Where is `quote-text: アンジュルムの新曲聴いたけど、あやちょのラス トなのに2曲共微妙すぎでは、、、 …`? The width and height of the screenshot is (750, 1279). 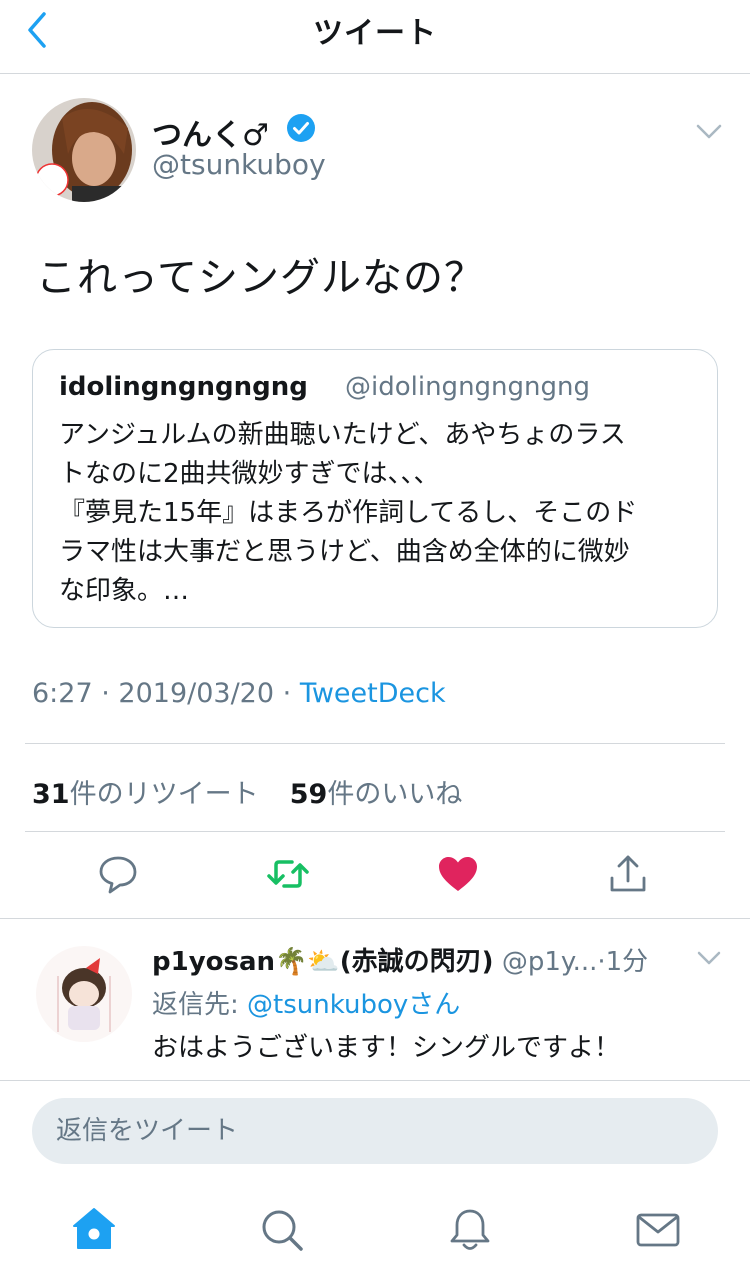 quote-text: アンジュルムの新曲聴いたけど、あやちょのラス トなのに2曲共微妙すぎでは、、、 … is located at coordinates (379, 513).